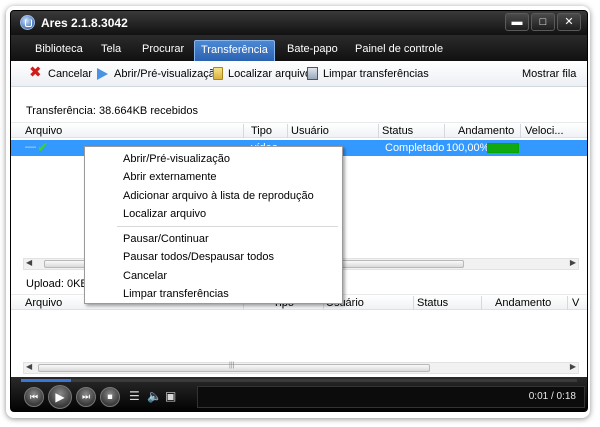 The height and width of the screenshot is (427, 600). I want to click on row-status: Completado, so click(415, 148).